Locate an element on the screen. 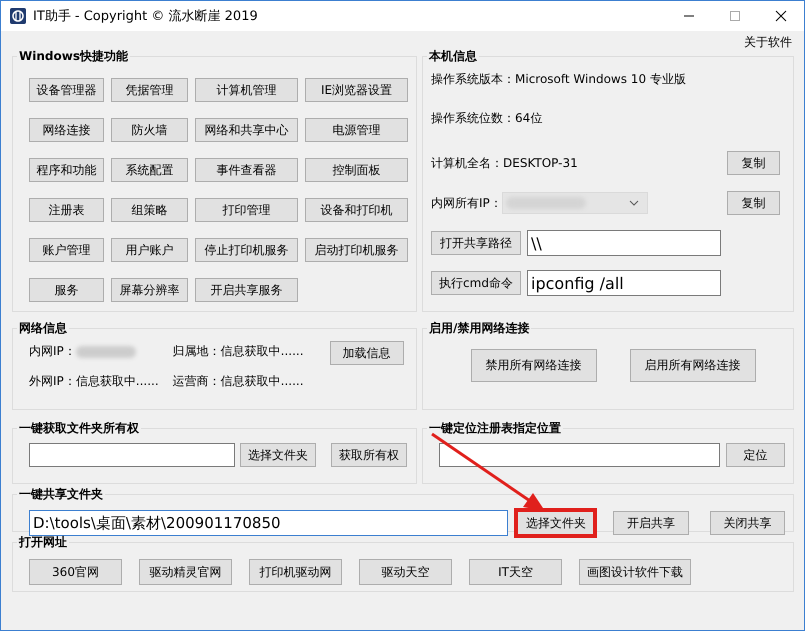  run-cmd-button: 执行cmd命令 is located at coordinates (476, 283).